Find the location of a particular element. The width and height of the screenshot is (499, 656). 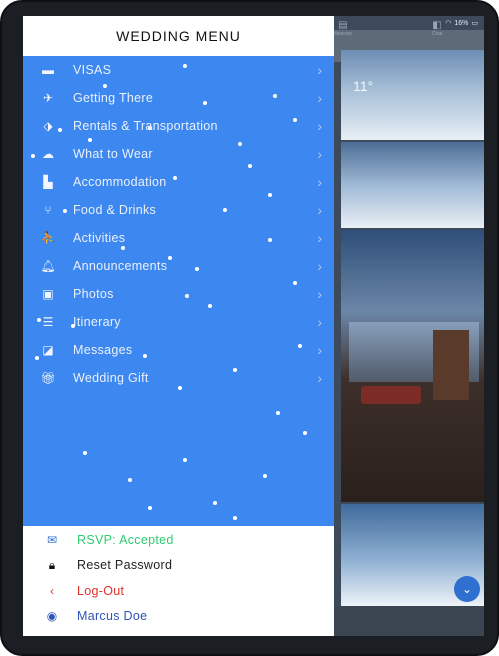

chat-tab-icon: ◧ is located at coordinates (437, 25).